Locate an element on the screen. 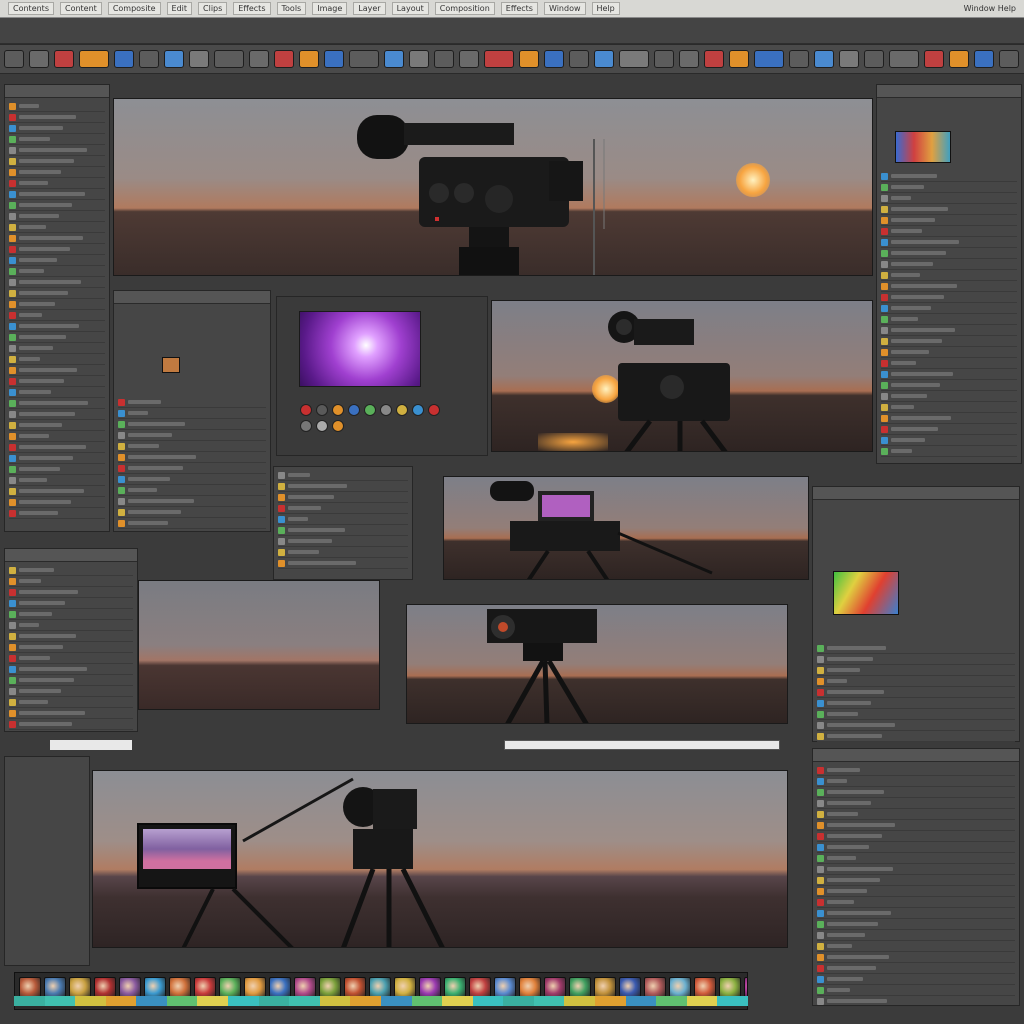 The image size is (1024, 1024). menu-item: Contents is located at coordinates (31, 8).